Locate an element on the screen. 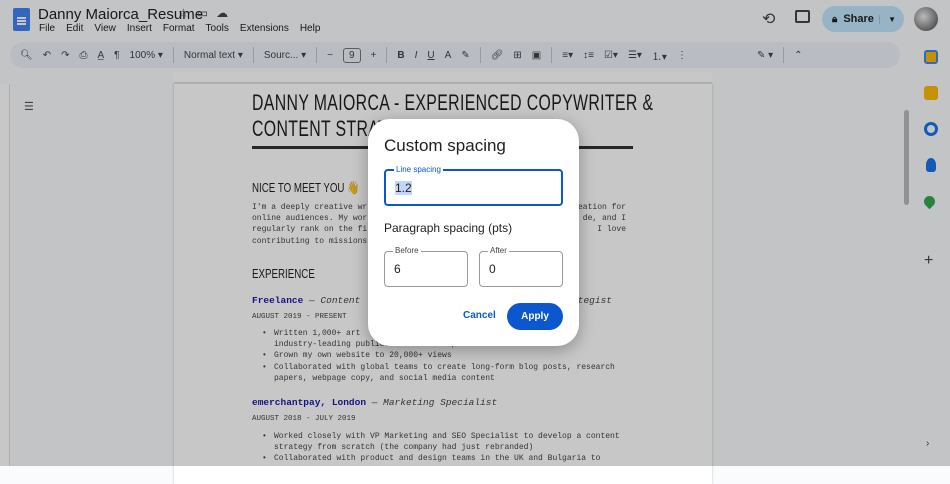  dialog-title: Custom spacing is located at coordinates (445, 145).